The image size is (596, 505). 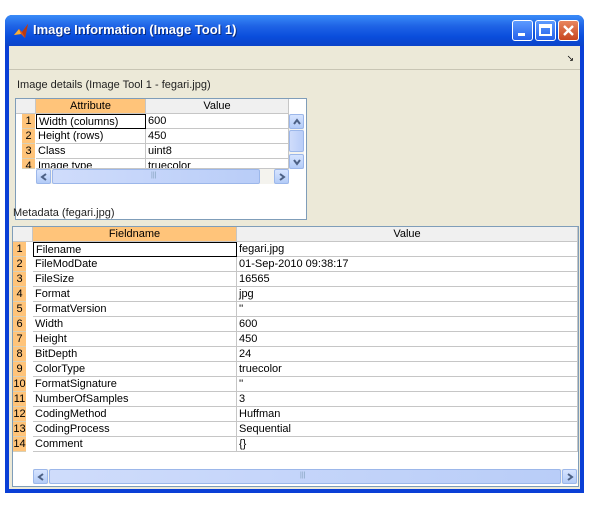 What do you see at coordinates (407, 249) in the screenshot?
I see `table-cell-value: fegari.jpg` at bounding box center [407, 249].